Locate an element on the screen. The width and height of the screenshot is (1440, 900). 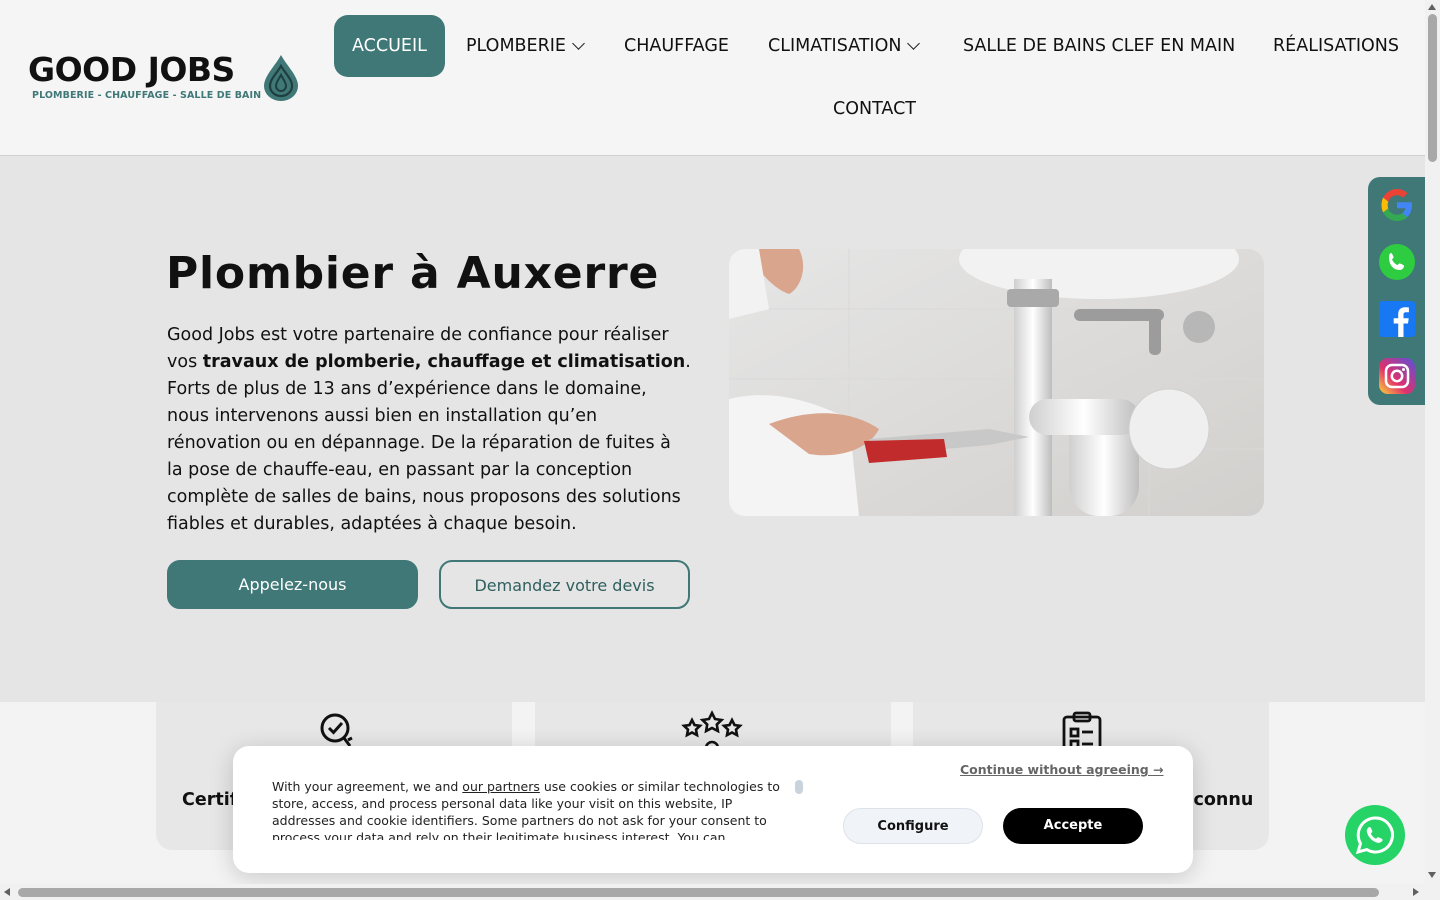
horizontal-scrollbar-thumb is located at coordinates (698, 892).